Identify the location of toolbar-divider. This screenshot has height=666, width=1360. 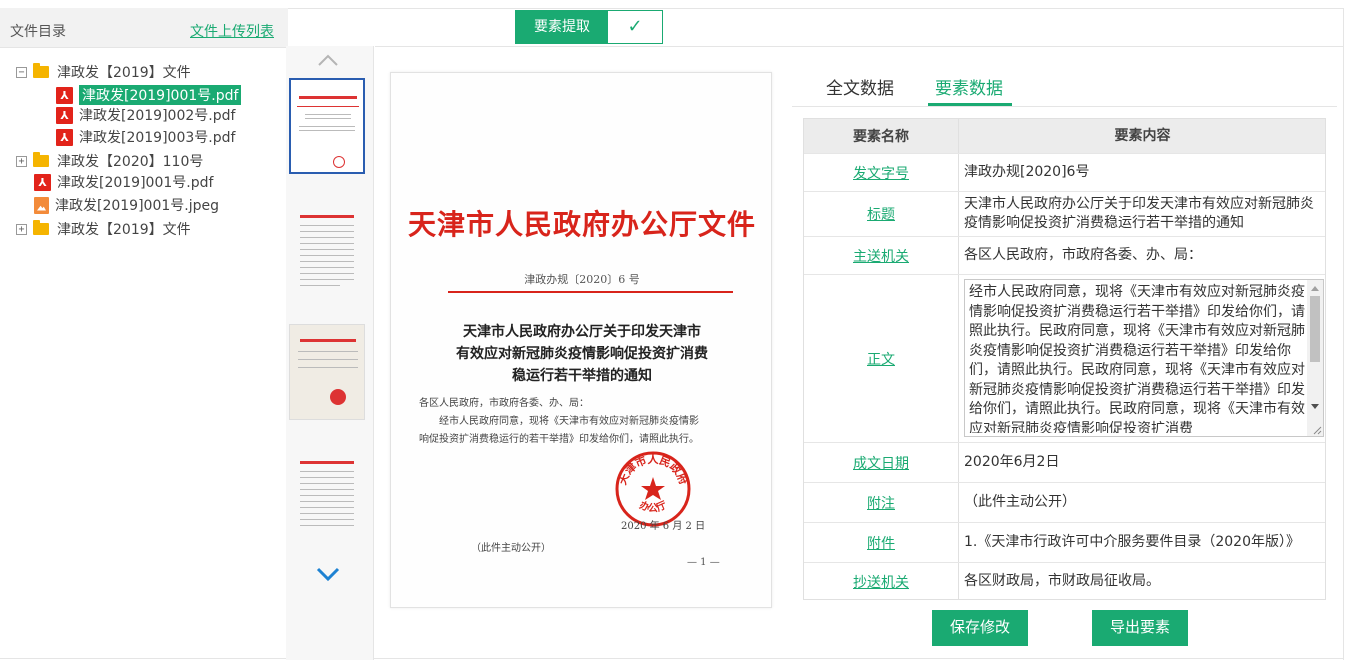
(859, 46).